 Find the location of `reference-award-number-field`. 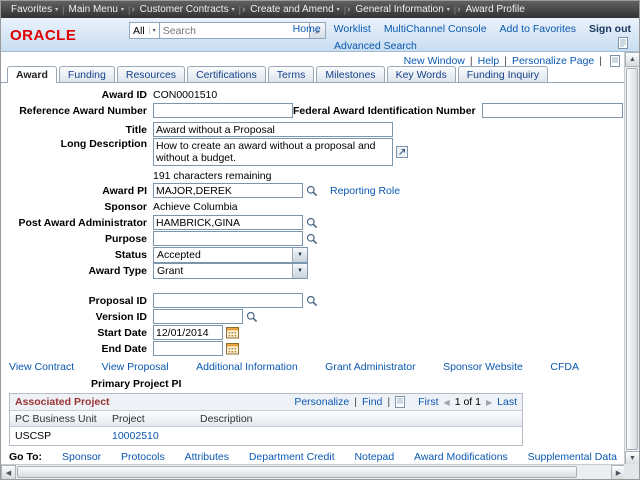

reference-award-number-field is located at coordinates (223, 110).